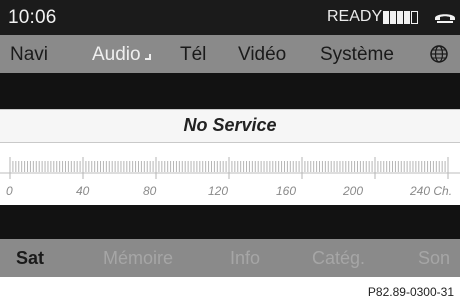 The height and width of the screenshot is (306, 460). What do you see at coordinates (286, 191) in the screenshot?
I see `scale-label-160: 160` at bounding box center [286, 191].